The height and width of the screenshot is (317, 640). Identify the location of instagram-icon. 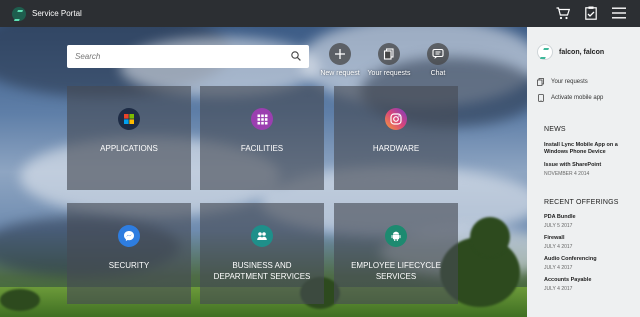
(396, 119).